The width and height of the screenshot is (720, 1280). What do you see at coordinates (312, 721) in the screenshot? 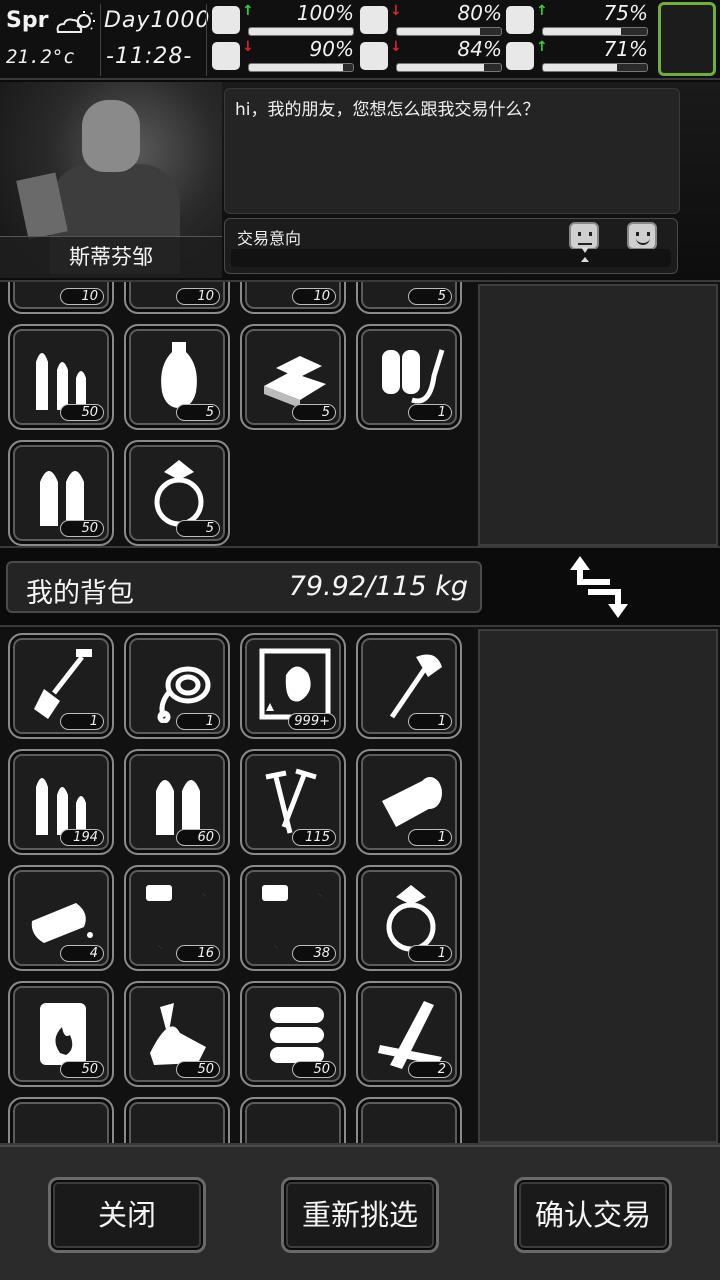
I see `item-quantity: 999+` at bounding box center [312, 721].